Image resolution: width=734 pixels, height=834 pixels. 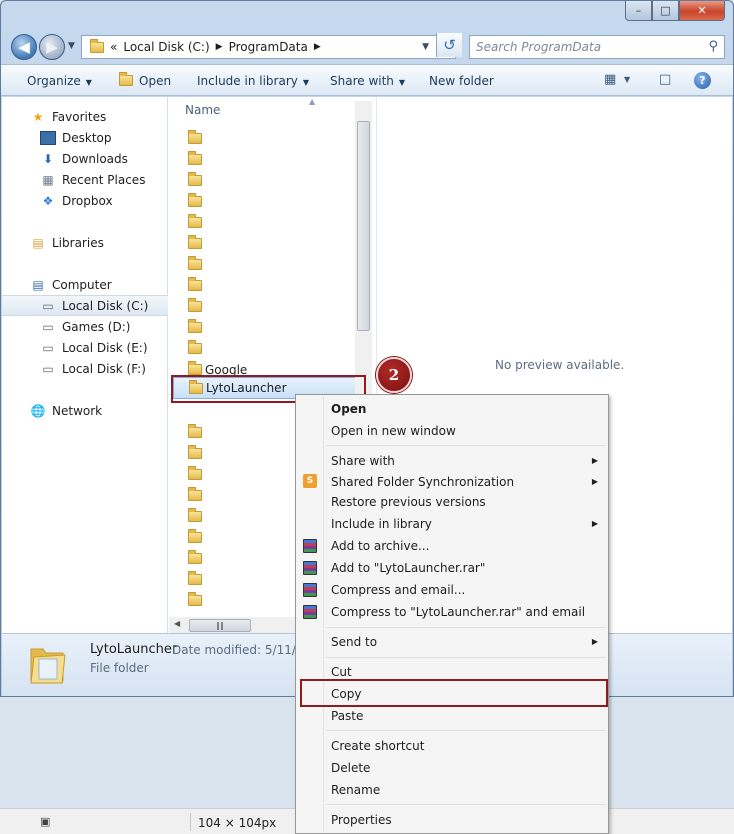 What do you see at coordinates (638, 11) in the screenshot?
I see `minimize-button: –` at bounding box center [638, 11].